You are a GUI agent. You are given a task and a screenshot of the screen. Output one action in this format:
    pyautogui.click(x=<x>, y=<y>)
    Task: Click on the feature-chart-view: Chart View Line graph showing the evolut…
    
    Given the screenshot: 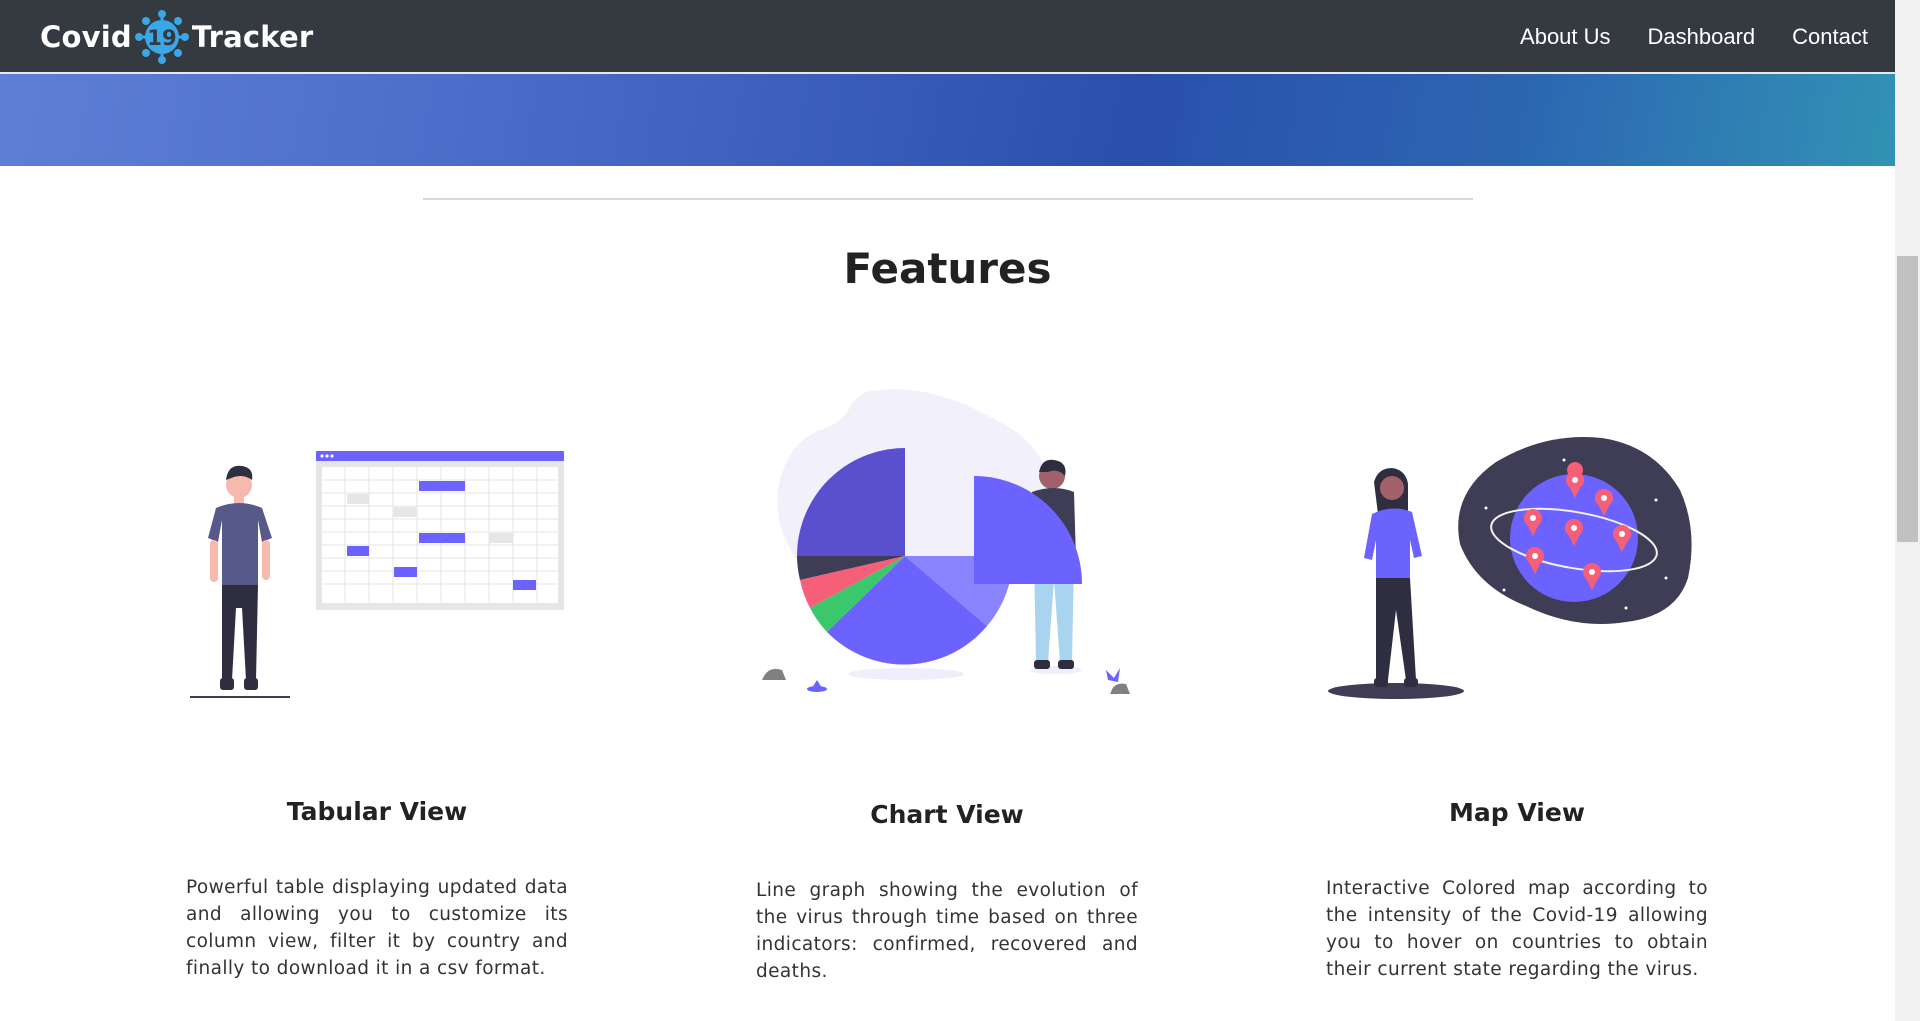 What is the action you would take?
    pyautogui.click(x=947, y=681)
    